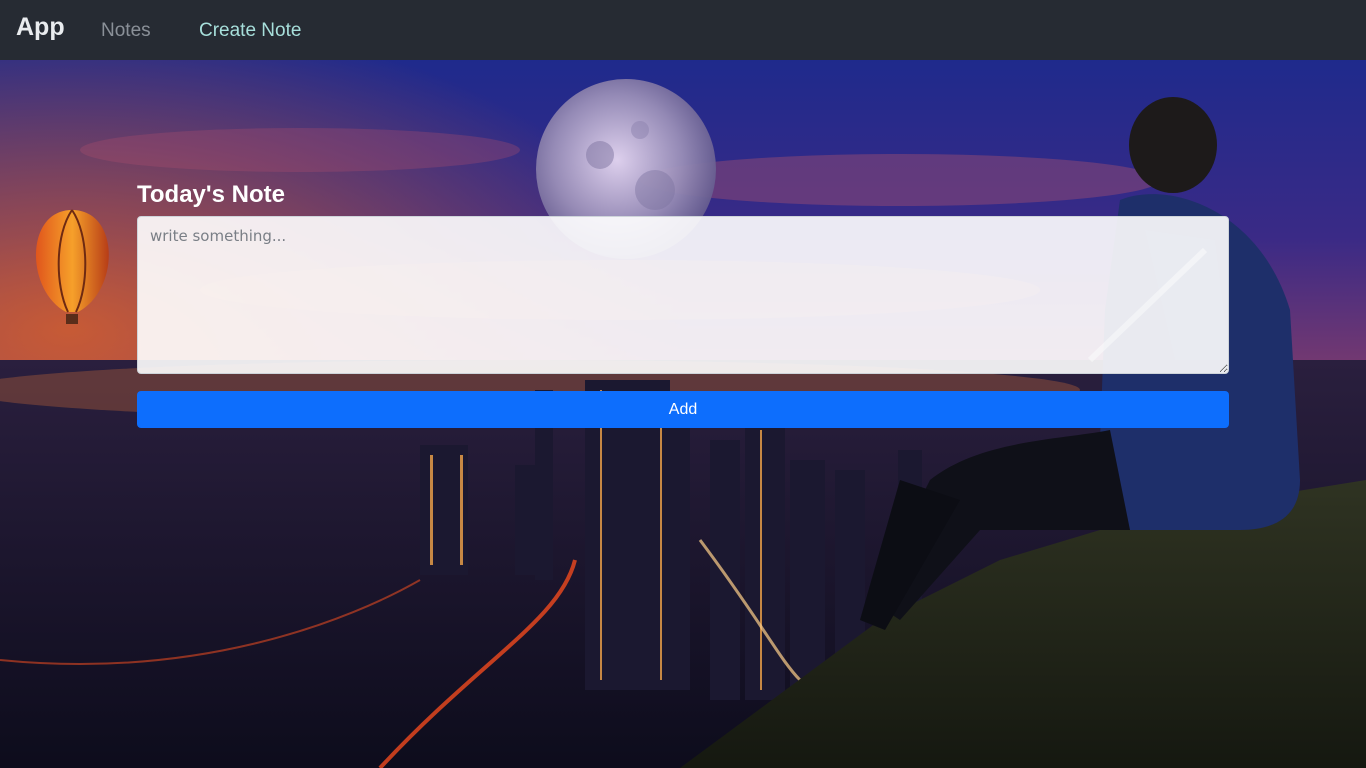 This screenshot has height=768, width=1366. What do you see at coordinates (250, 31) in the screenshot?
I see `nav-link-create-note: Create Note` at bounding box center [250, 31].